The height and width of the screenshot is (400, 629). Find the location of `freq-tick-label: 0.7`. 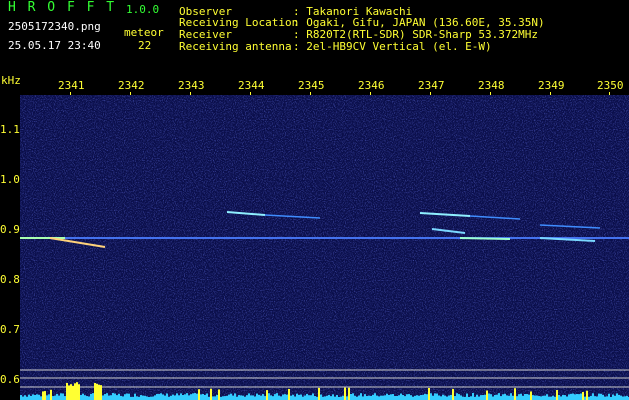

freq-tick-label: 0.7 is located at coordinates (10, 329).